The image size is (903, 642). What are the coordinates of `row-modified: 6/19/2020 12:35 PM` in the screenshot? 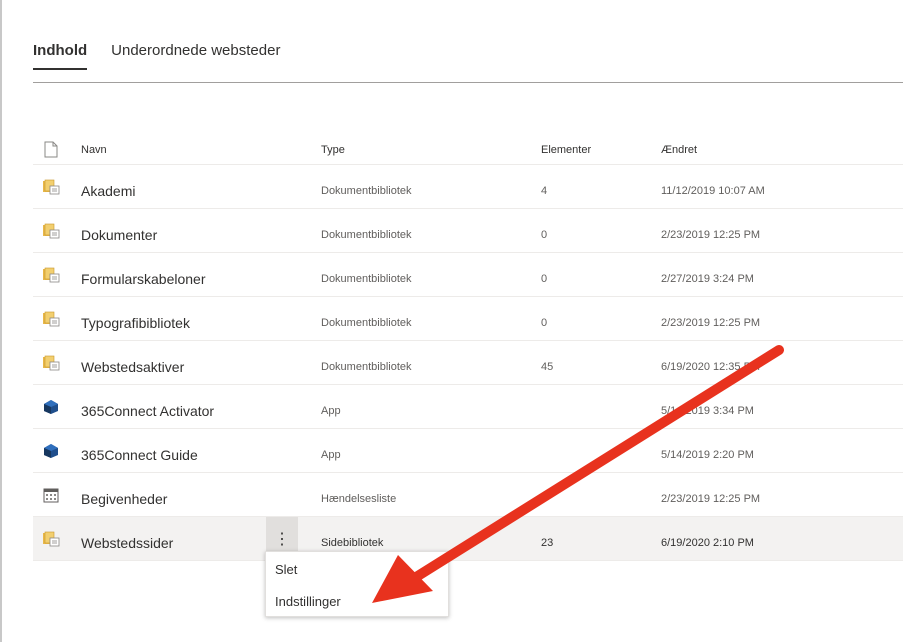 It's located at (711, 366).